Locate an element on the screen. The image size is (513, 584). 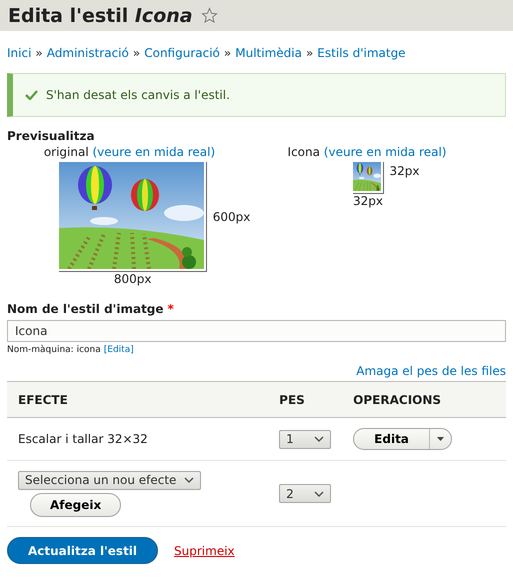
height-label: 32px is located at coordinates (404, 170).